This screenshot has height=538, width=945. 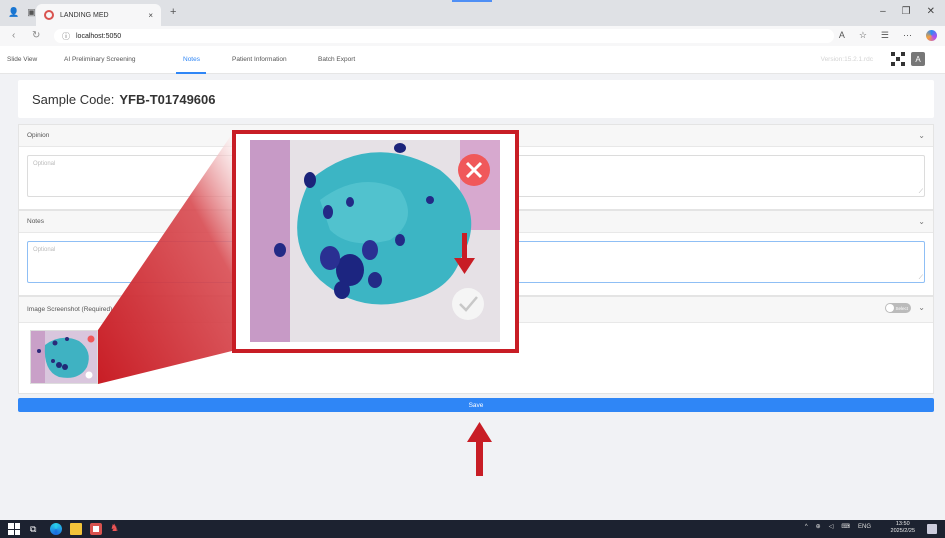 I want to click on edge-icon, so click(x=56, y=529).